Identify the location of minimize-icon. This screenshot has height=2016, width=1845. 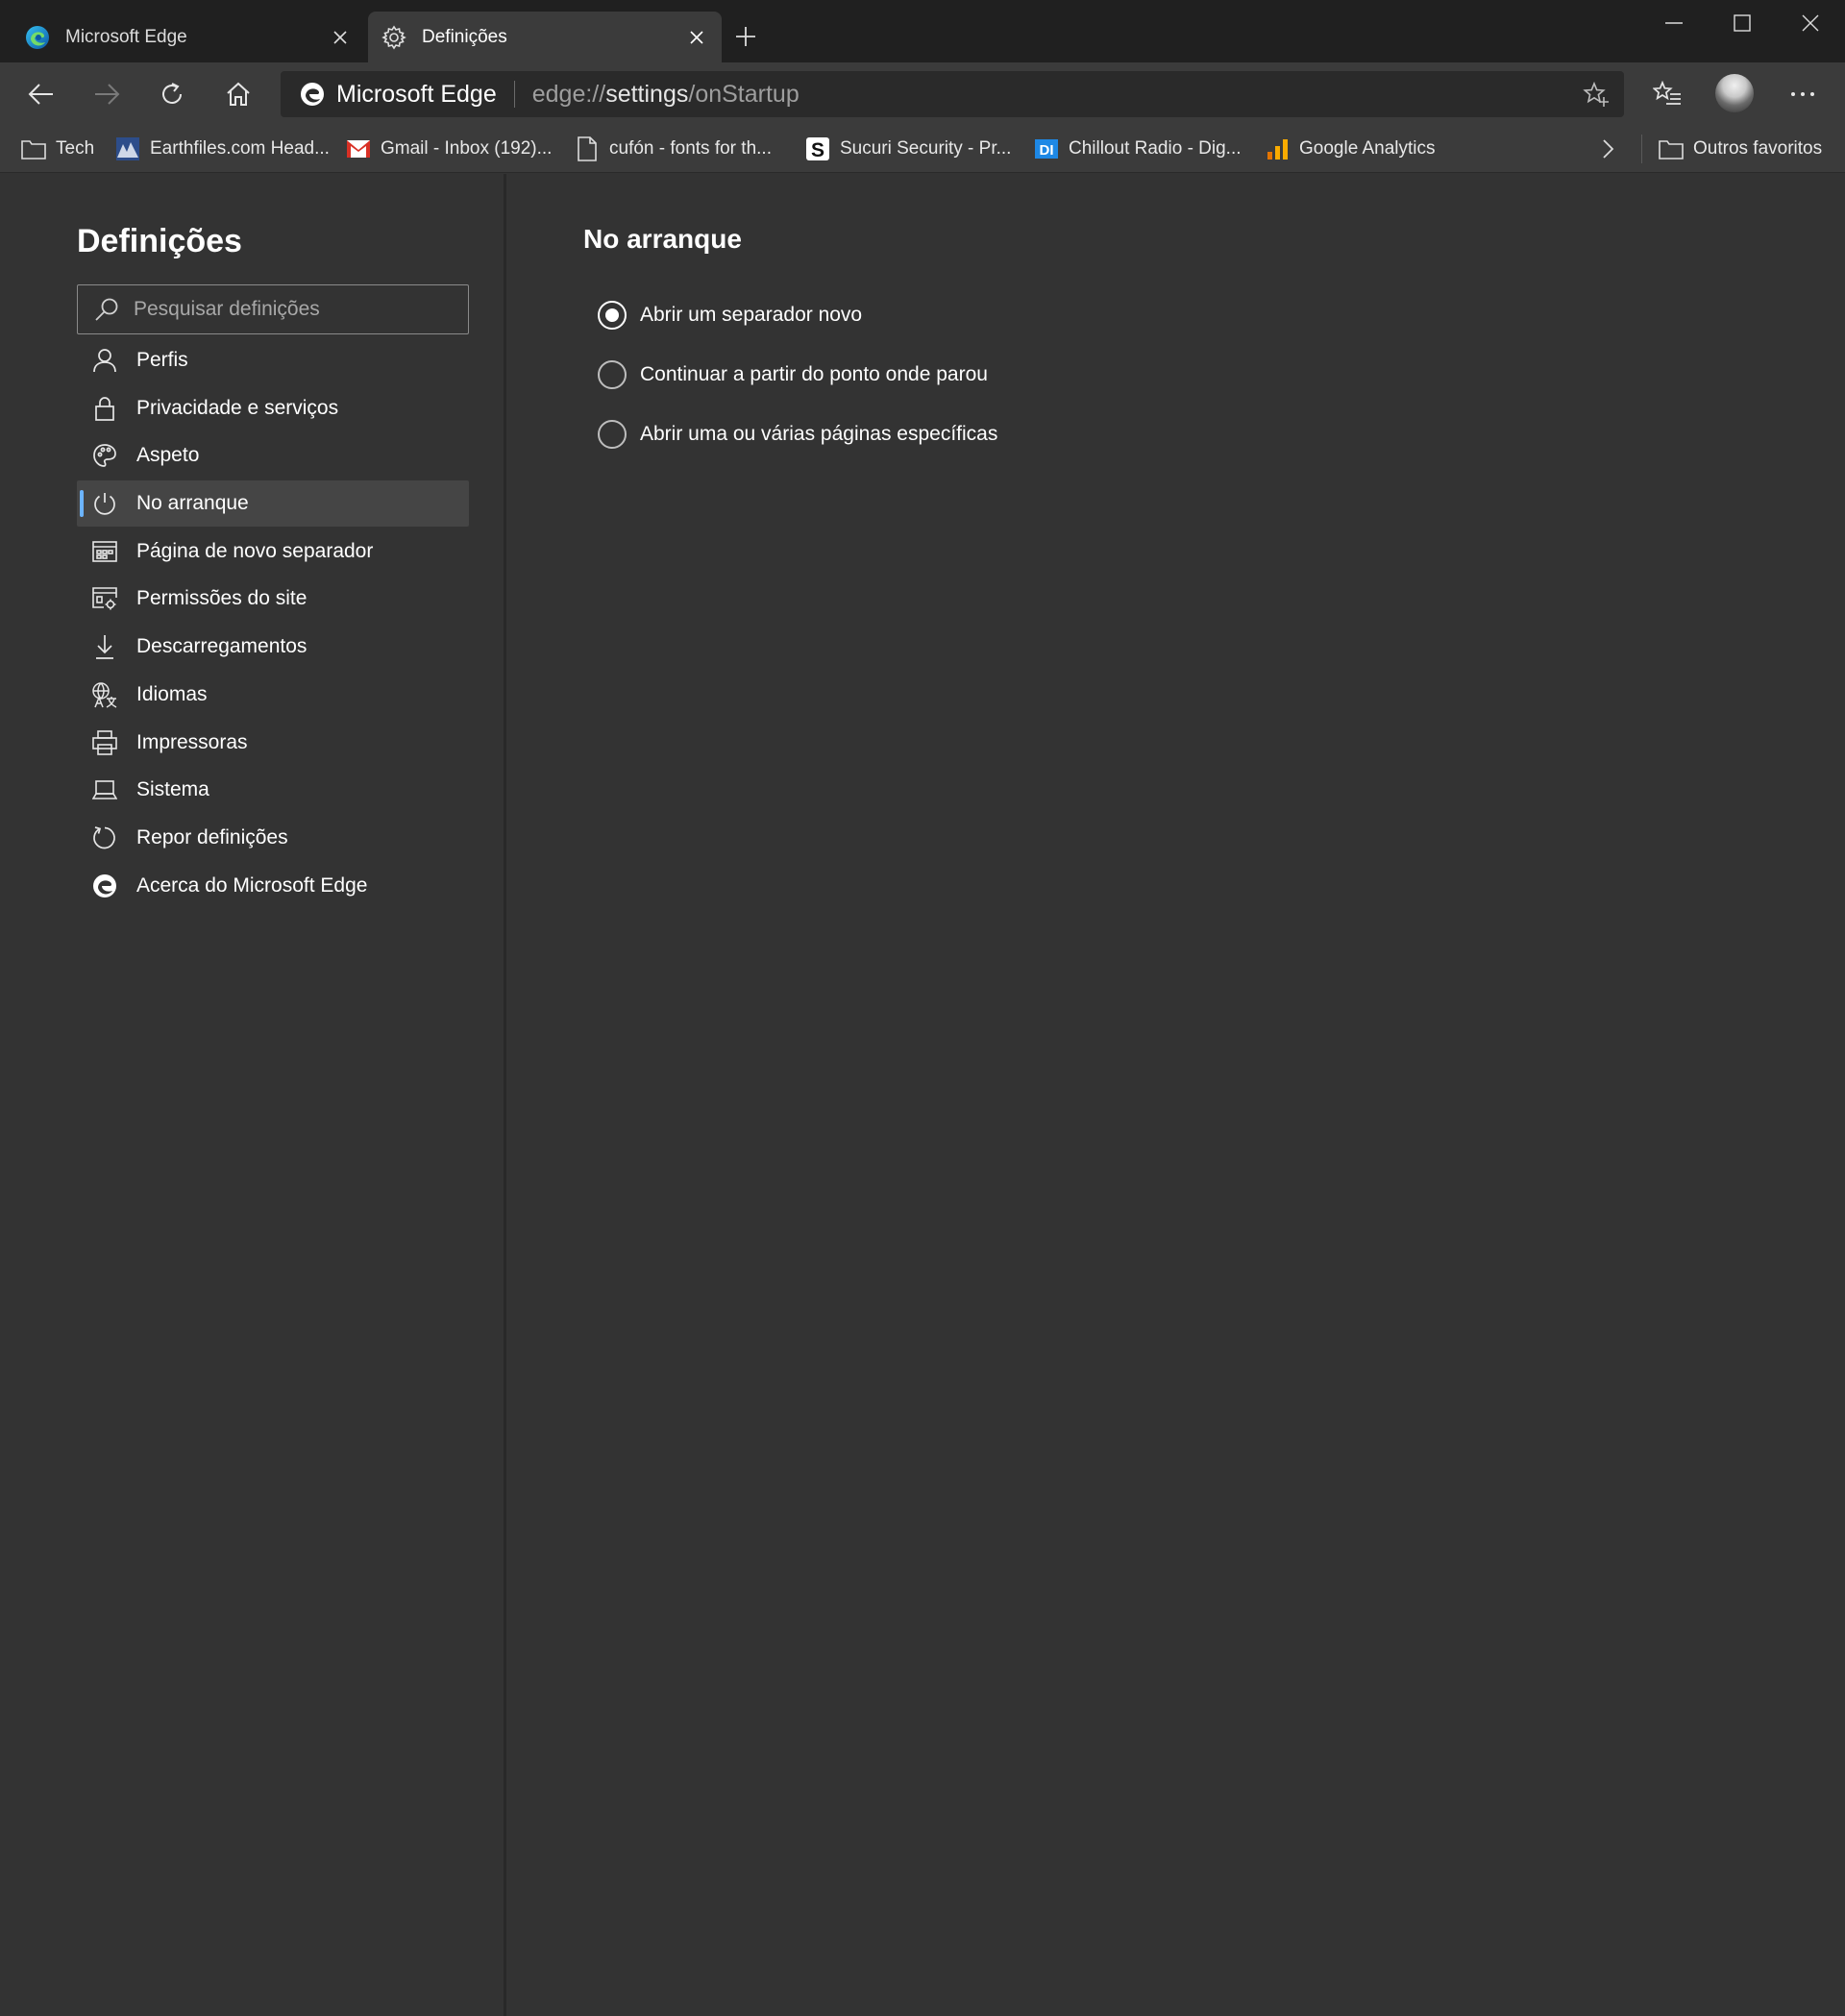
(1674, 23).